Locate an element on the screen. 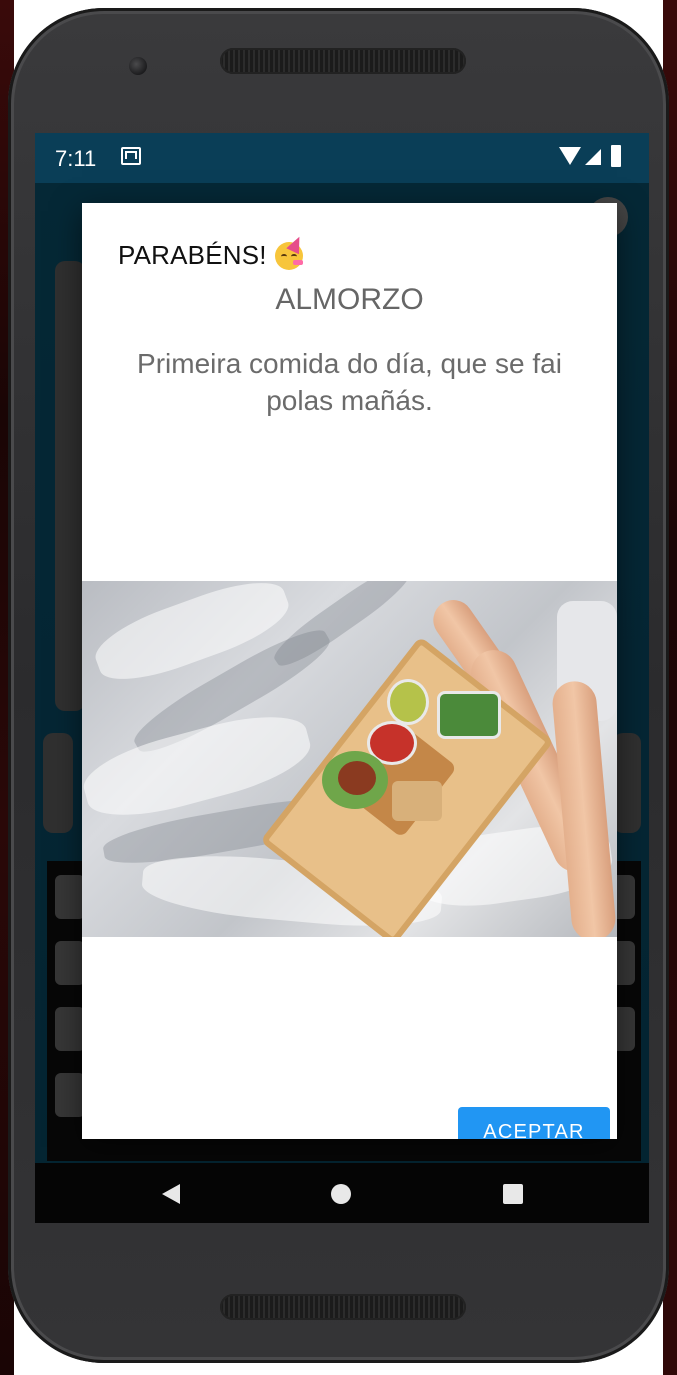  earpiece-speaker is located at coordinates (343, 61).